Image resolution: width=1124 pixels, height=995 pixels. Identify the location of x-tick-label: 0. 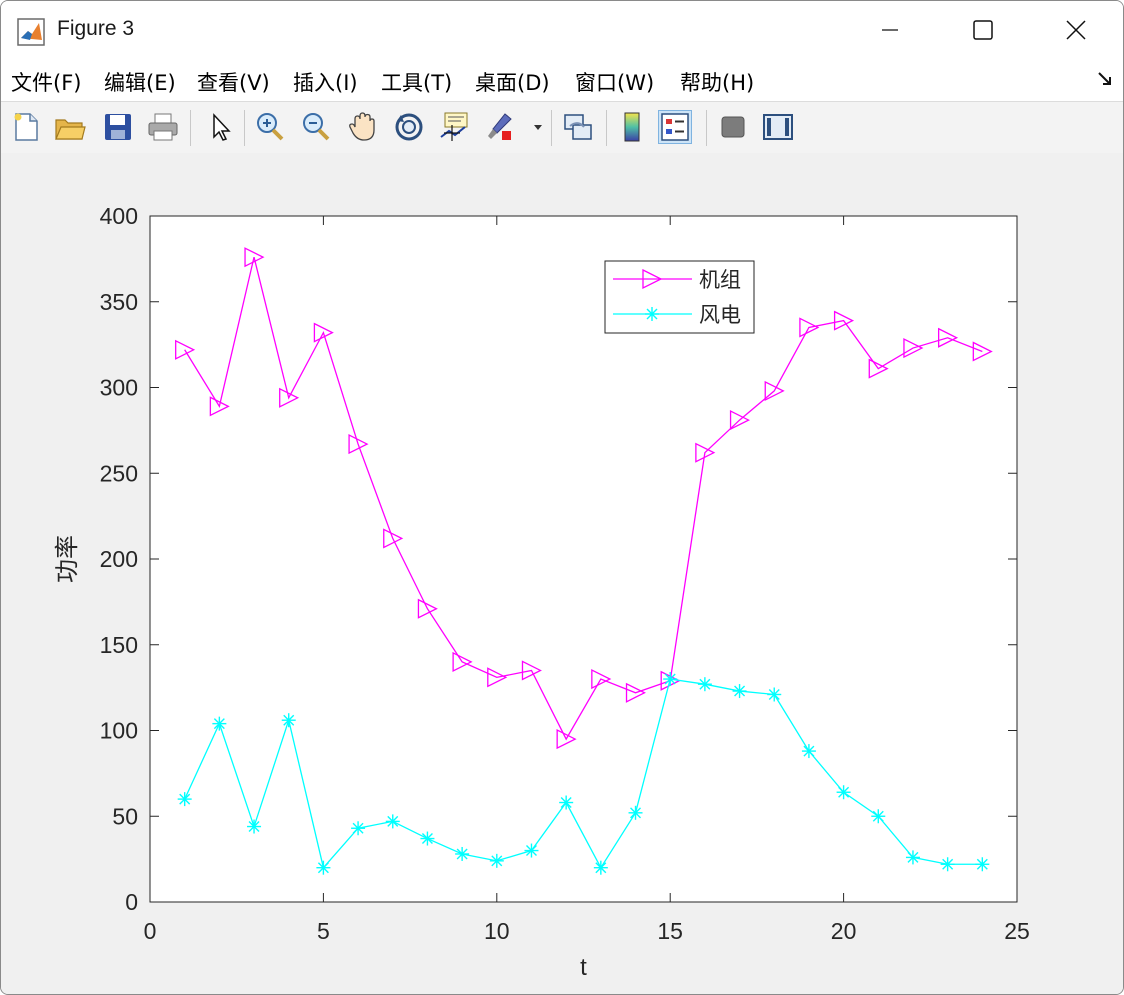
(150, 931).